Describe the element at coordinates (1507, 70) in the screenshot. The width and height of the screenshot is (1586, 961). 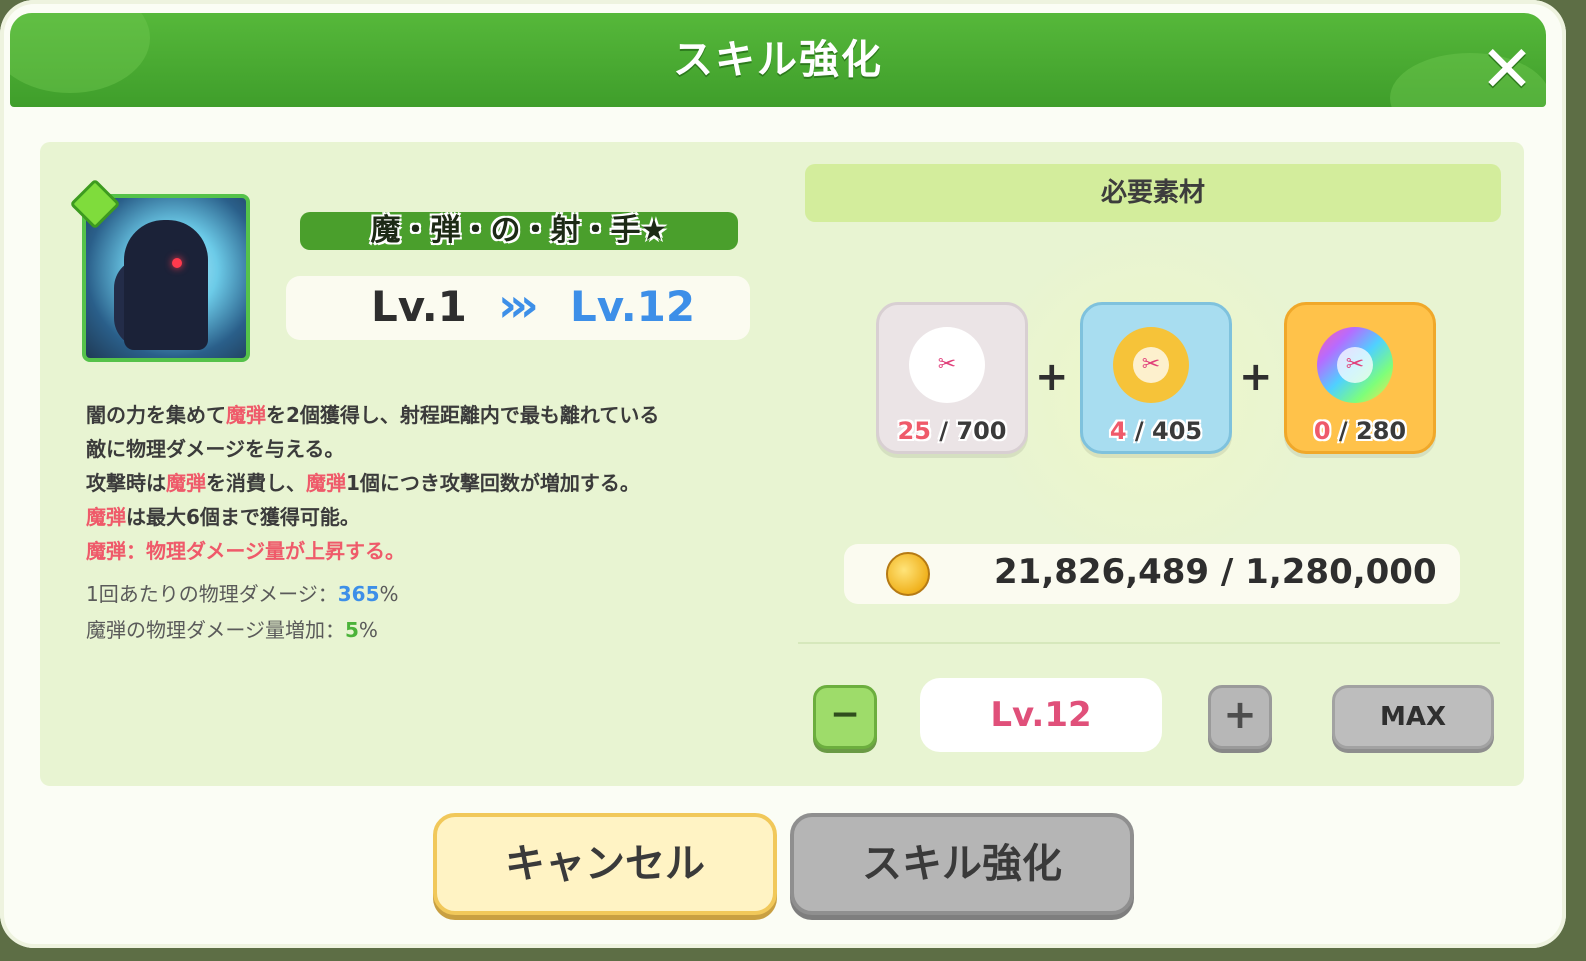
I see `close-icon: ✕` at that location.